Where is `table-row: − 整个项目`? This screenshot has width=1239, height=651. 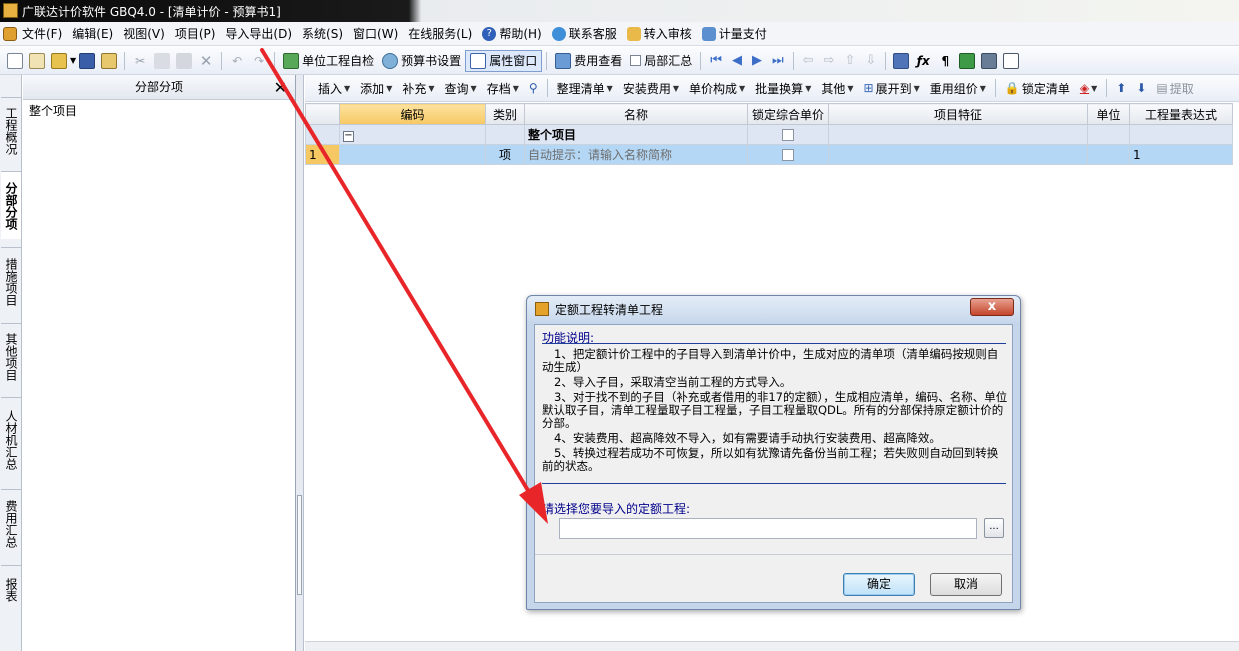
table-row: − 整个项目 is located at coordinates (769, 134).